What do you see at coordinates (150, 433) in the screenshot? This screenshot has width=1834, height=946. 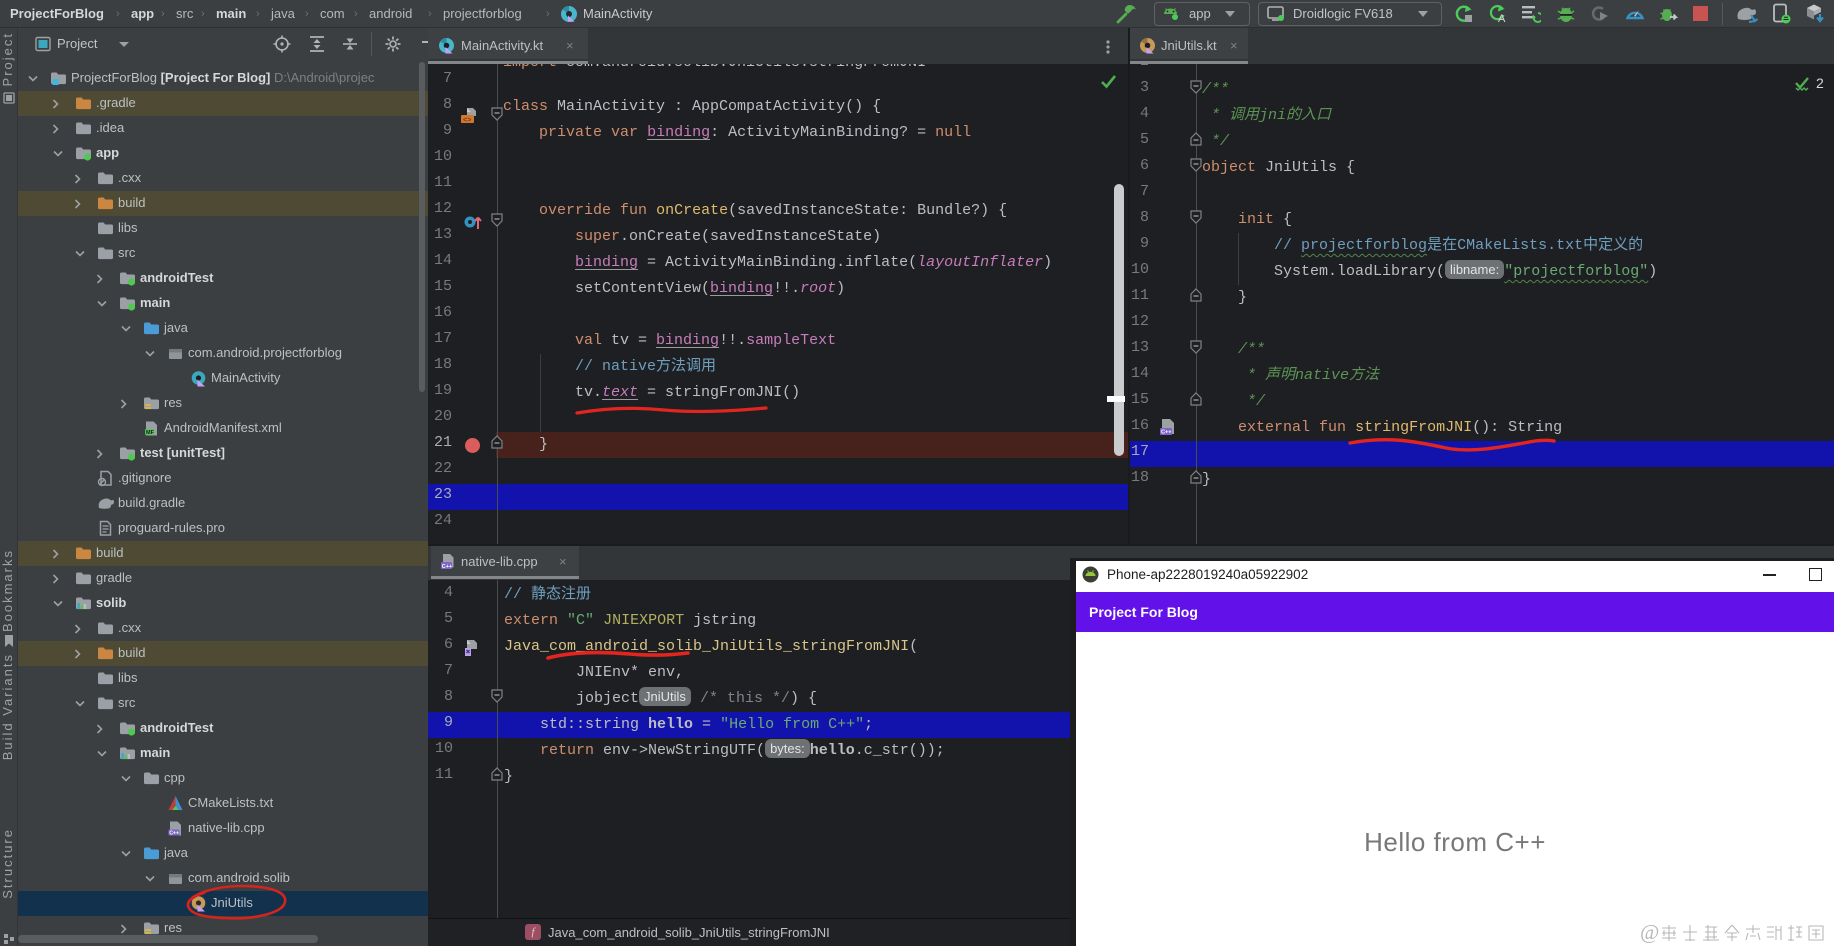 I see `svg-text: MF` at bounding box center [150, 433].